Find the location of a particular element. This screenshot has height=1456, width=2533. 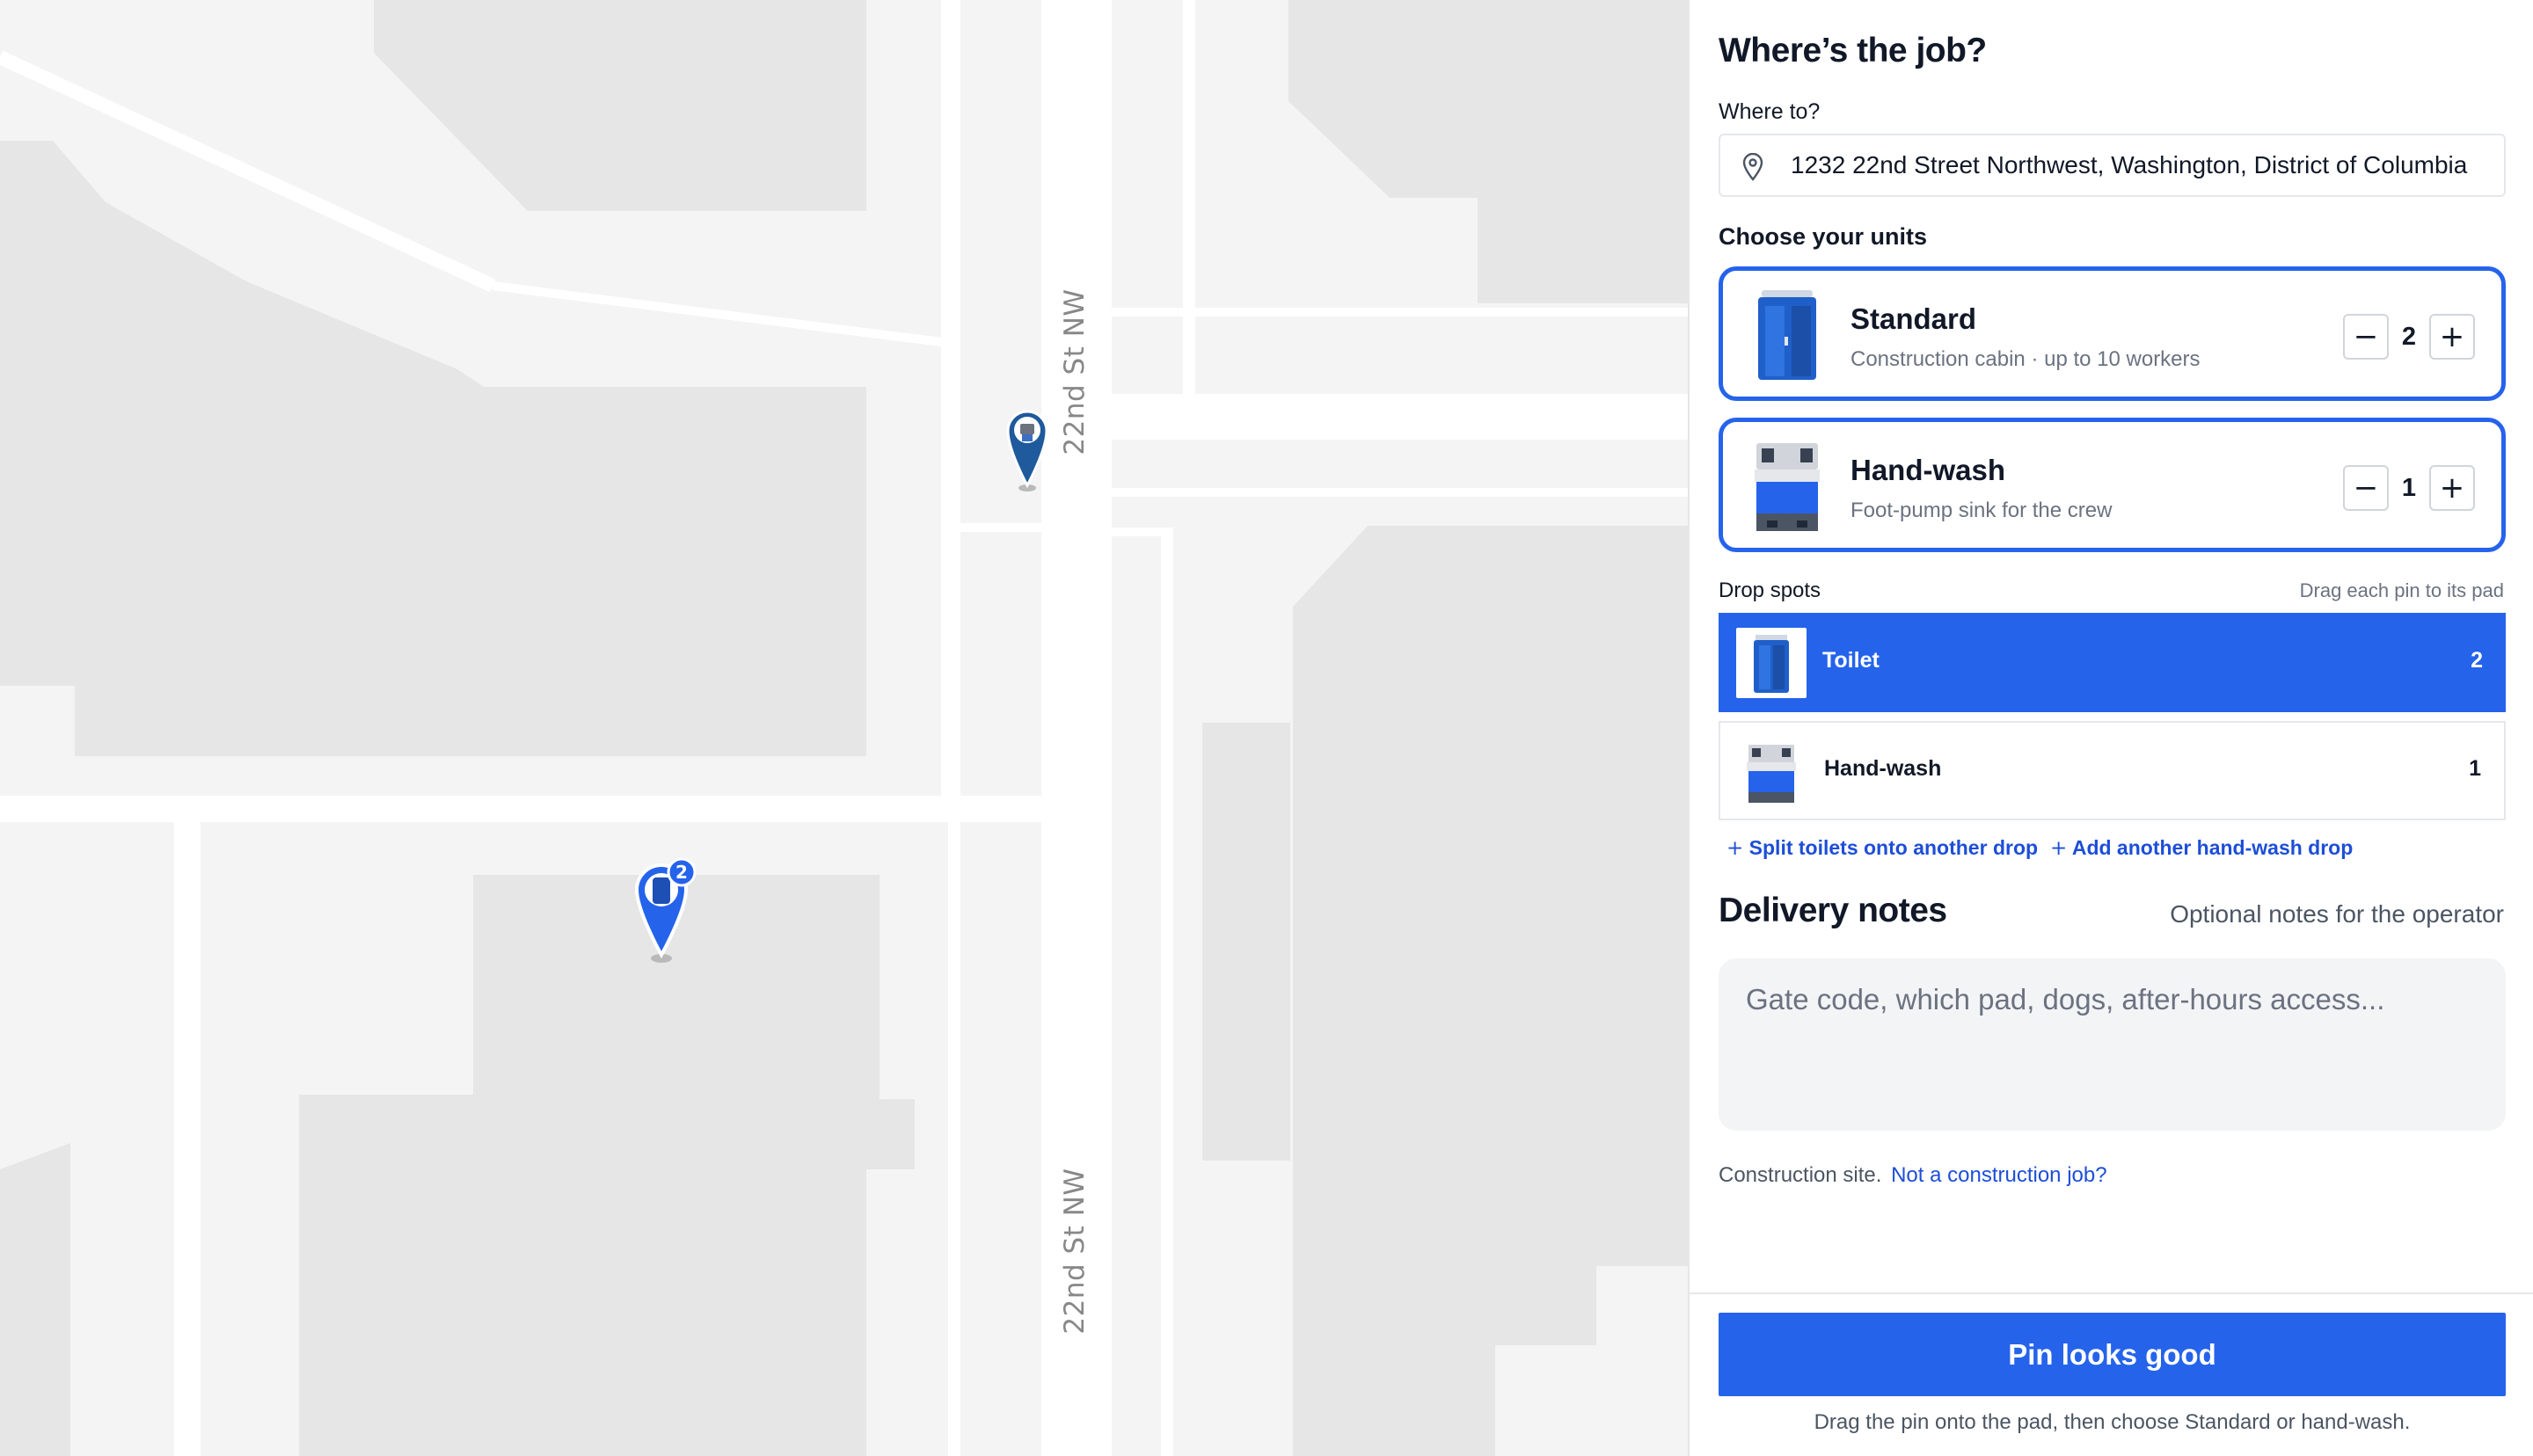

page-title: Where’s the job? is located at coordinates (1853, 50).